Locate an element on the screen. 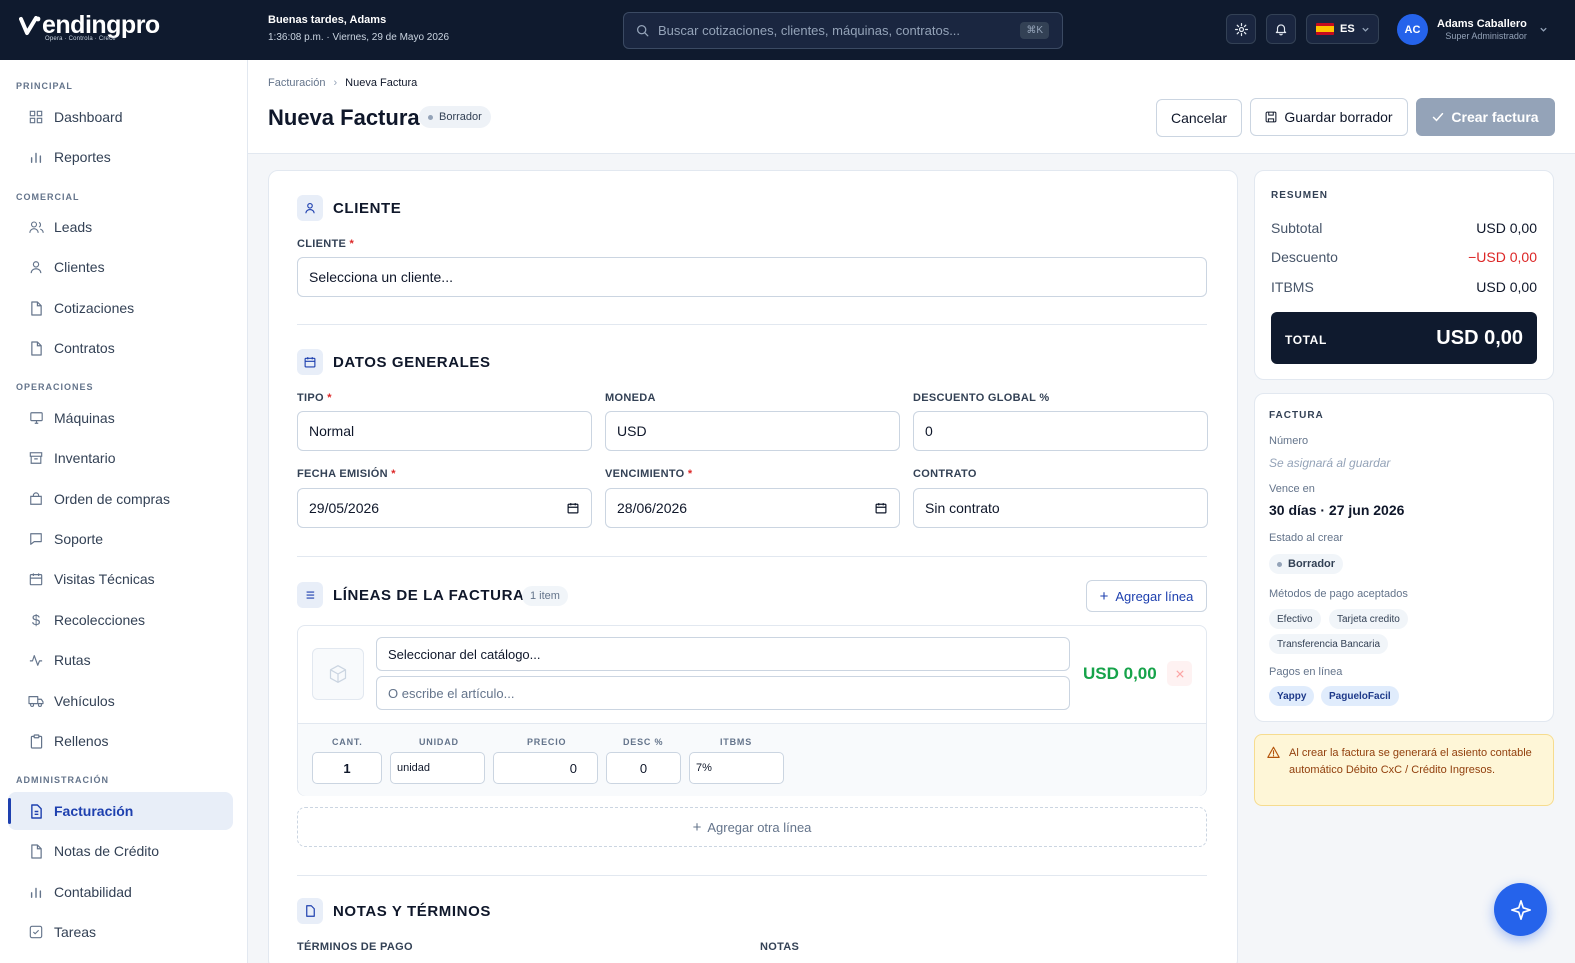 This screenshot has width=1575, height=963. unidad-select: unidad is located at coordinates (437, 768).